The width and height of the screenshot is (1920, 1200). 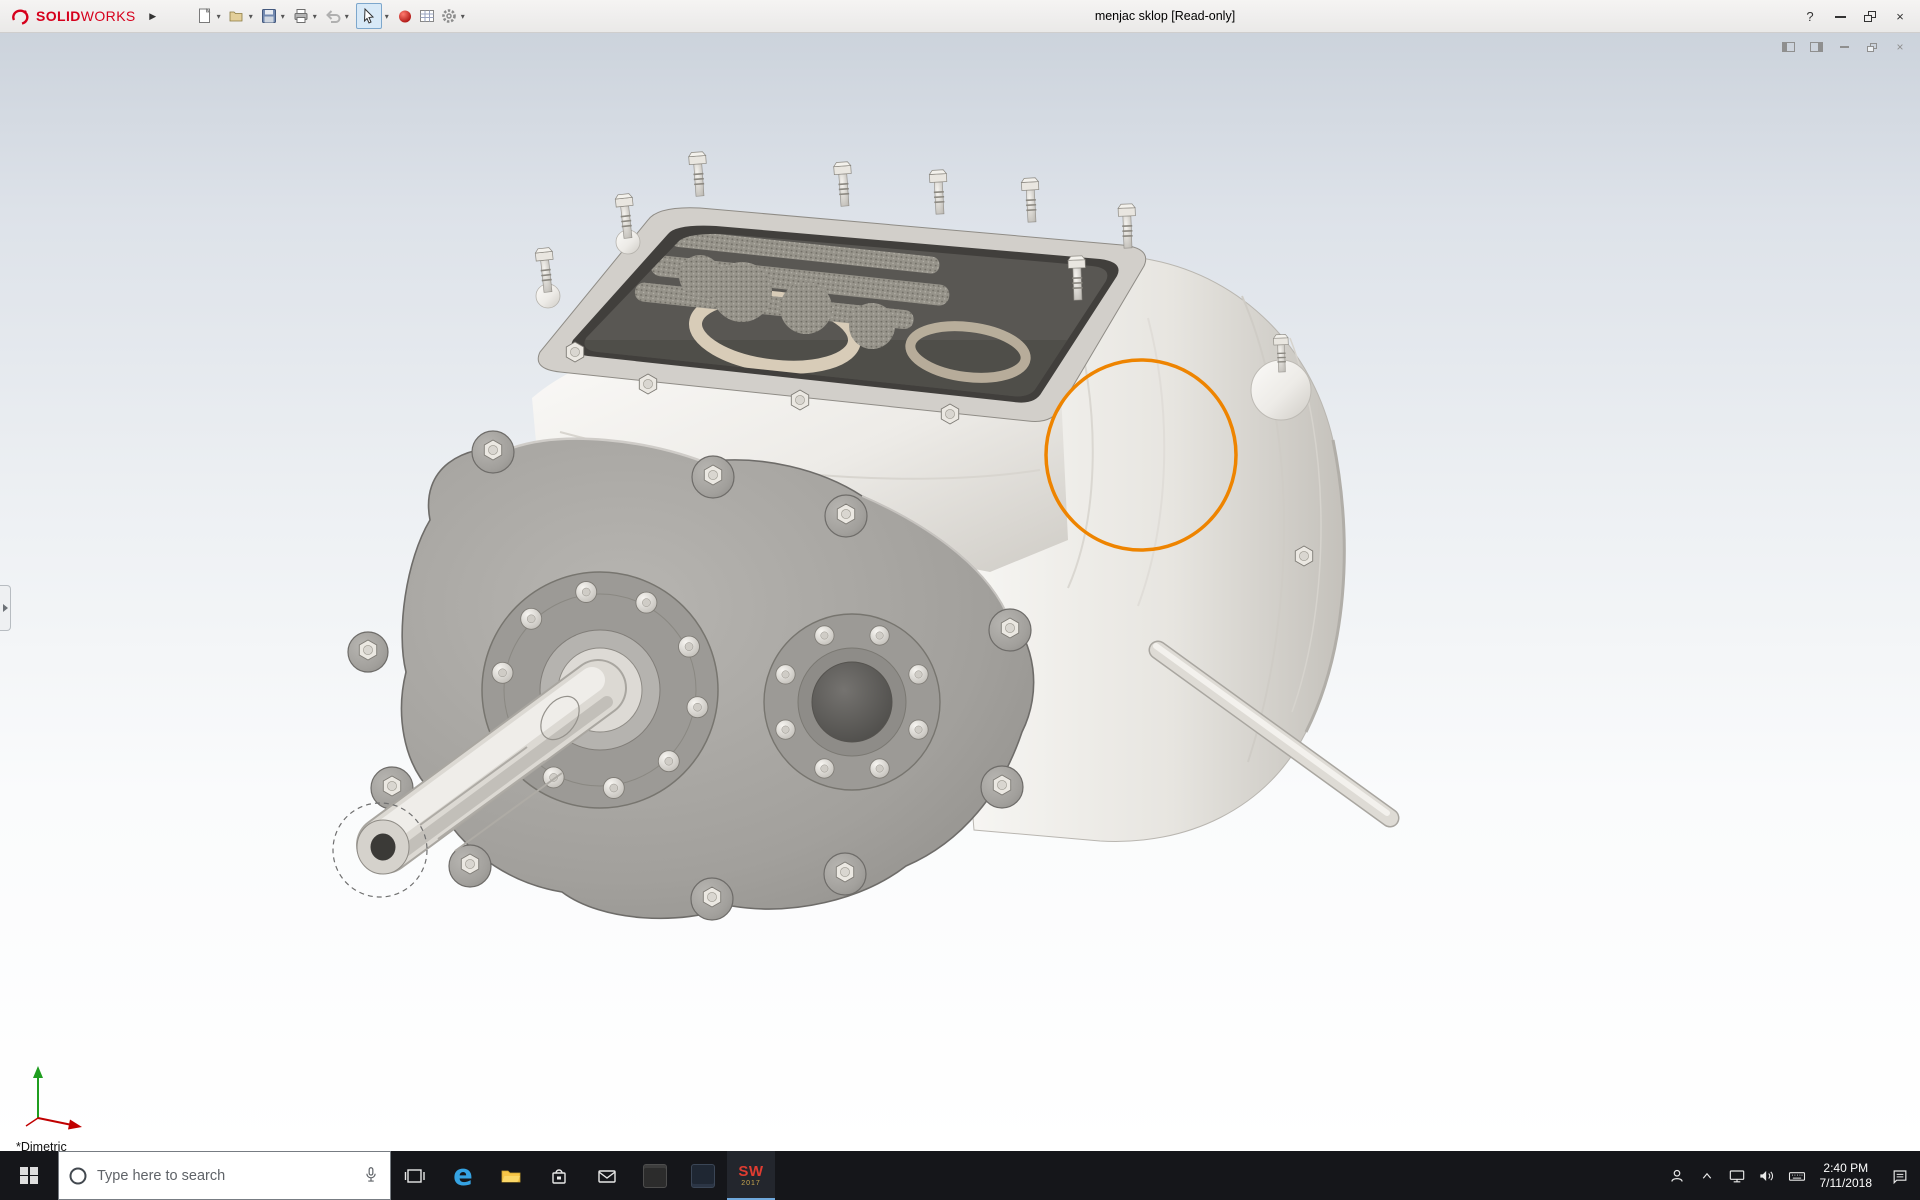 I want to click on doc-restore-button, so click(x=1872, y=47).